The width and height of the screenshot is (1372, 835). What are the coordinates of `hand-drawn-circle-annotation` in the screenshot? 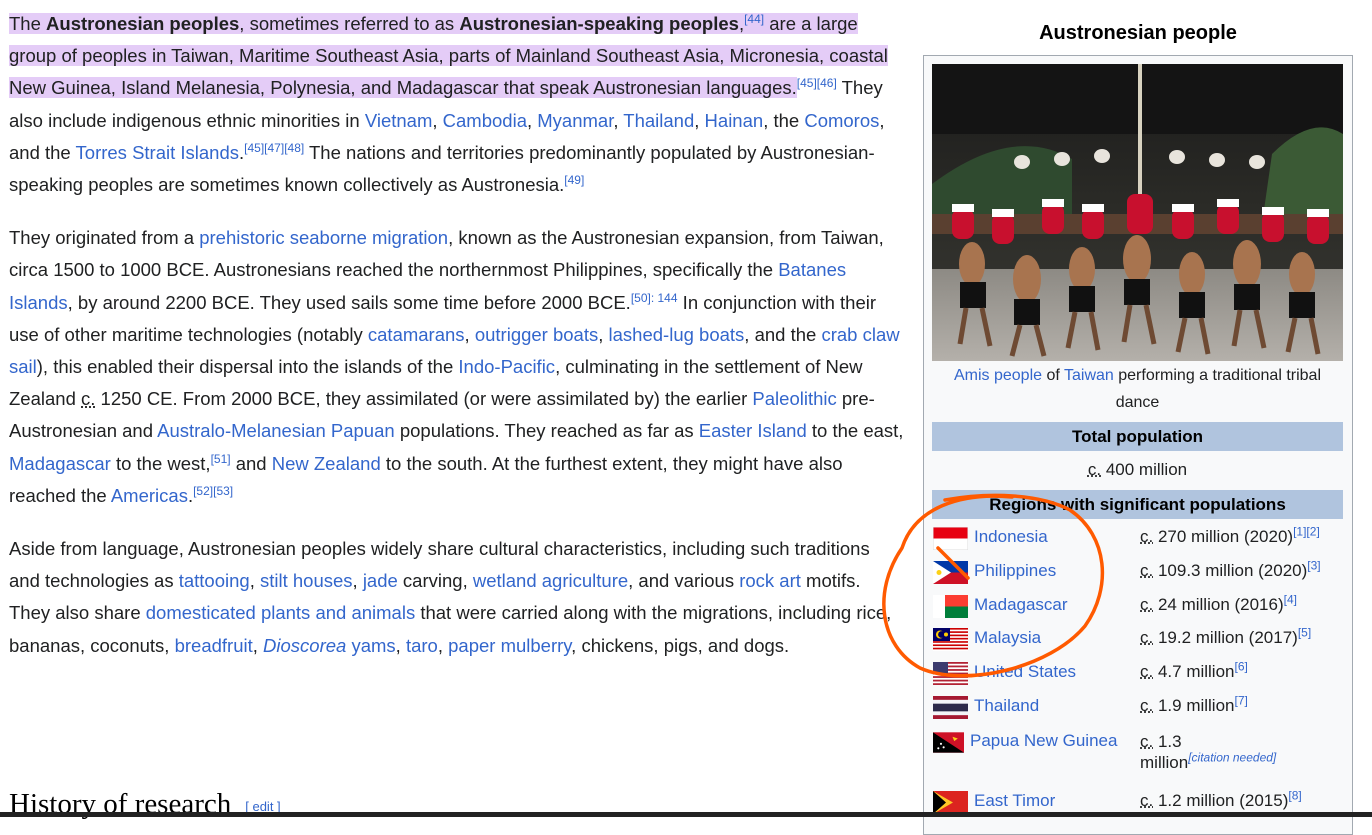 It's located at (993, 585).